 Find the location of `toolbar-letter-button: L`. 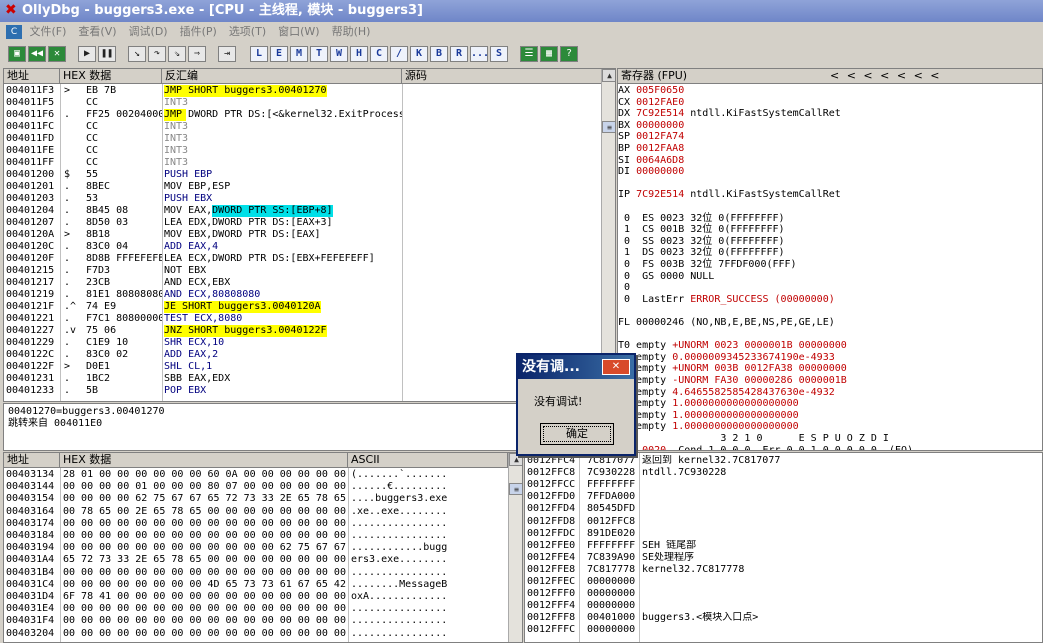

toolbar-letter-button: L is located at coordinates (259, 54).